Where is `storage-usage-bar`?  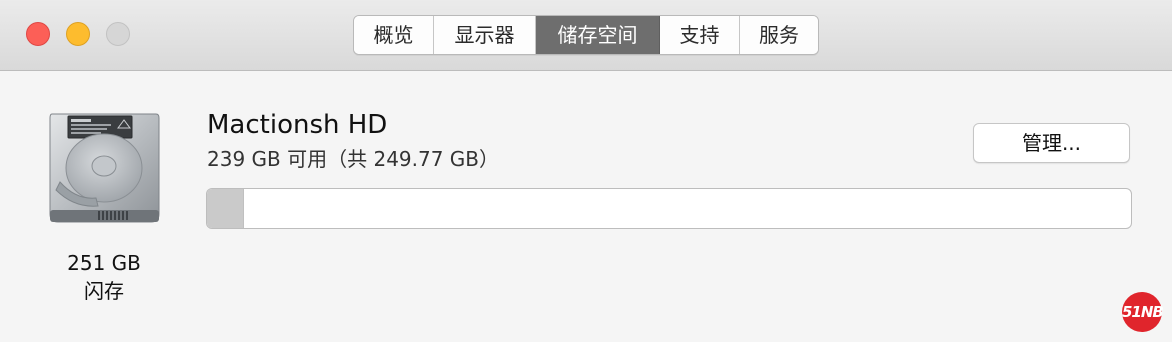
storage-usage-bar is located at coordinates (669, 208).